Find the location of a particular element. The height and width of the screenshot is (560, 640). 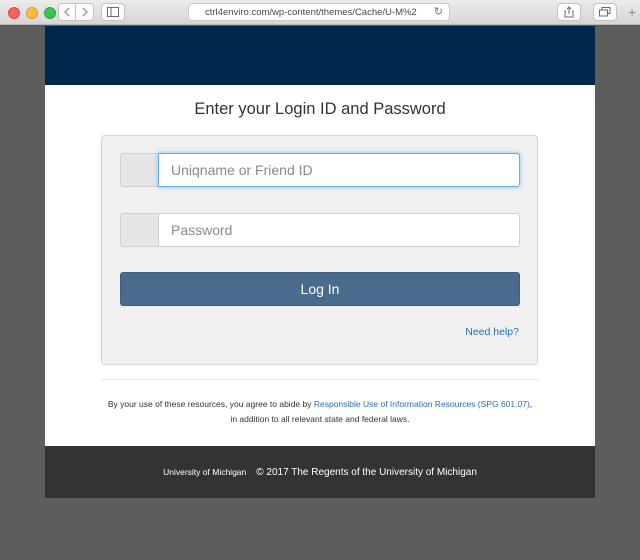

show-tabs-button is located at coordinates (605, 12).